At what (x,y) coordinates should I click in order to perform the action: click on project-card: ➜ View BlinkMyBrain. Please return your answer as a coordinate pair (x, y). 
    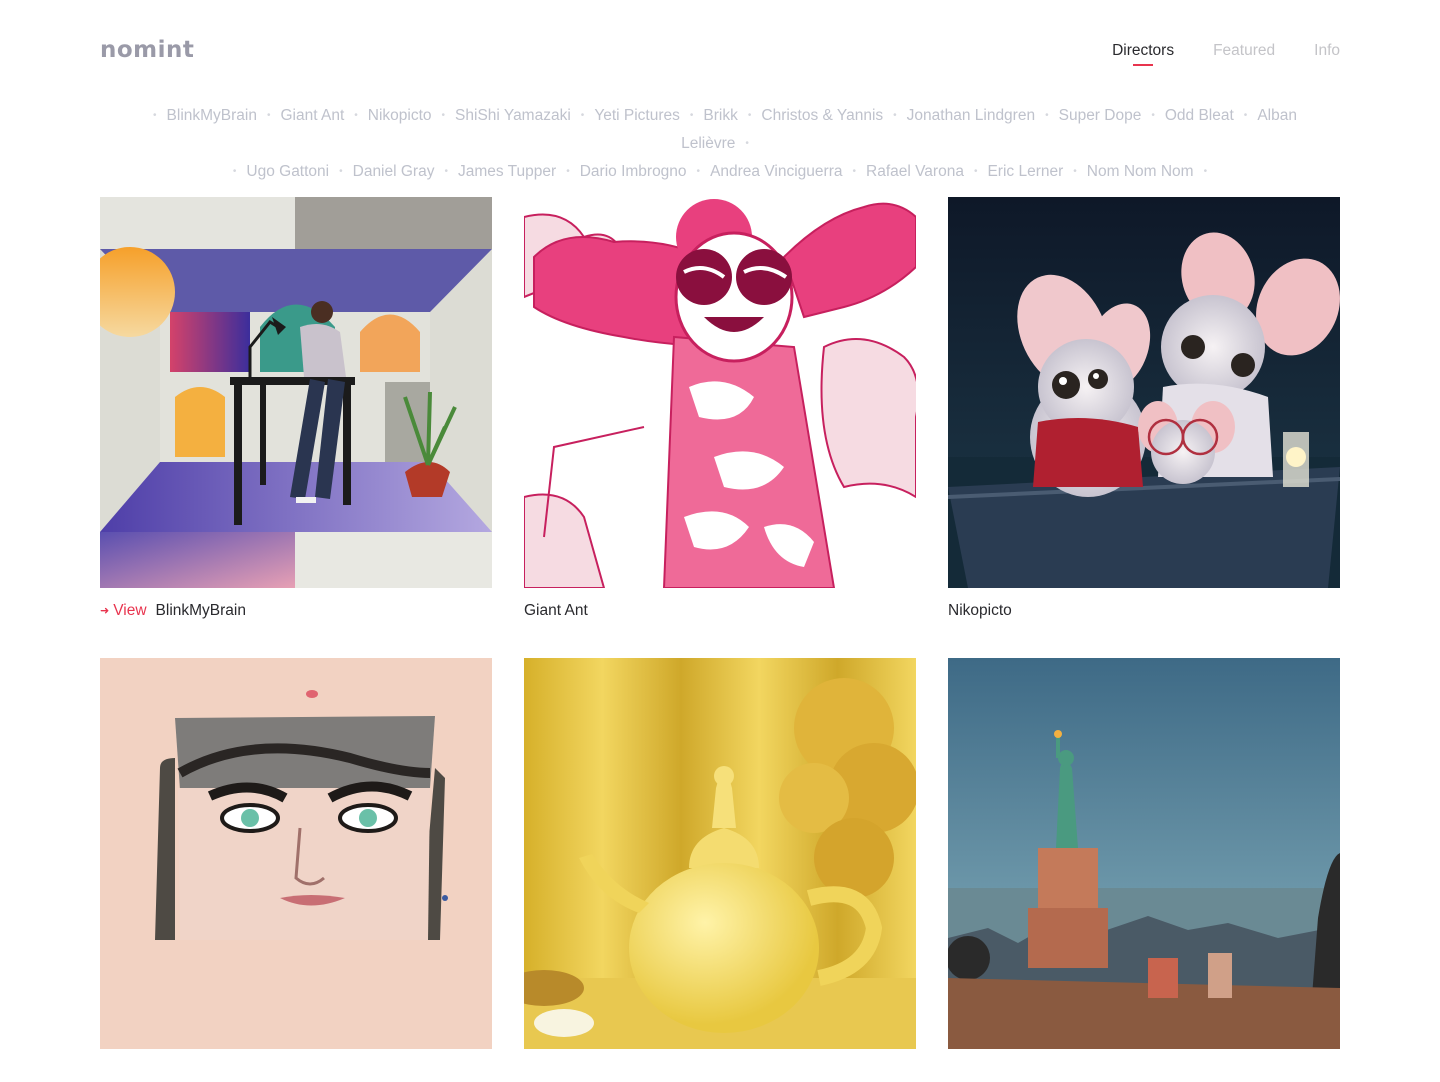
    Looking at the image, I should click on (296, 409).